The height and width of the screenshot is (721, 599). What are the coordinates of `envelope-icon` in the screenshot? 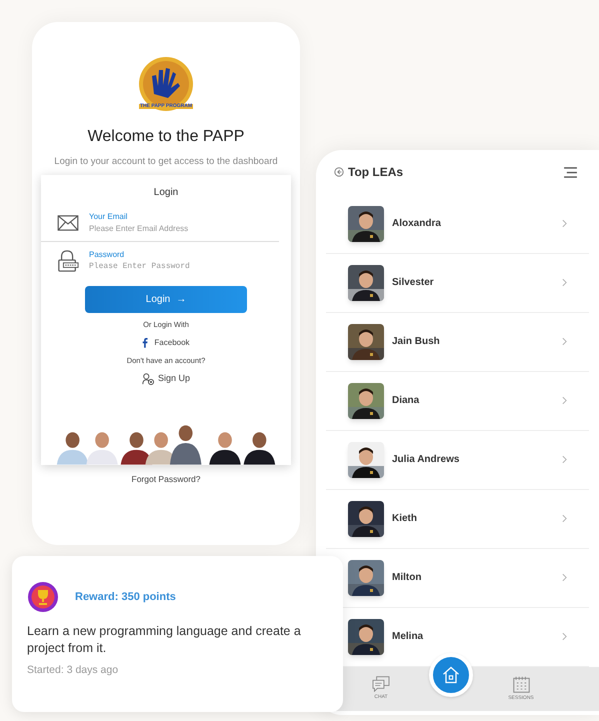 It's located at (68, 222).